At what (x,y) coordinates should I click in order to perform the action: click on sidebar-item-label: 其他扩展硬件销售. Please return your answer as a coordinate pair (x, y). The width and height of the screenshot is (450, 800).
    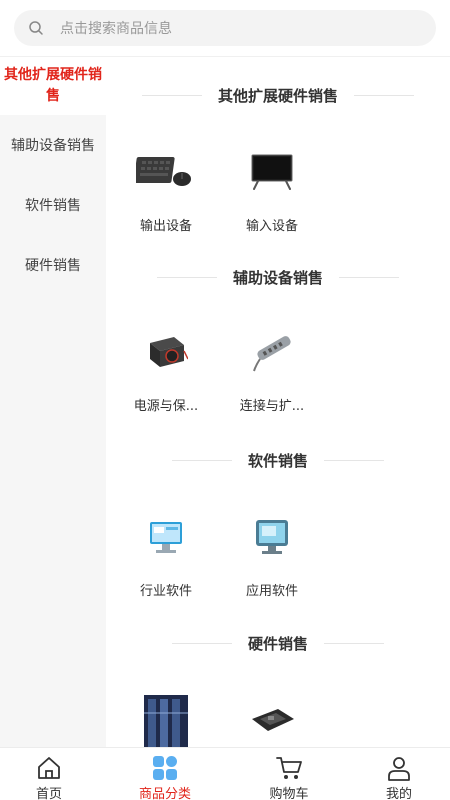
    Looking at the image, I should click on (53, 85).